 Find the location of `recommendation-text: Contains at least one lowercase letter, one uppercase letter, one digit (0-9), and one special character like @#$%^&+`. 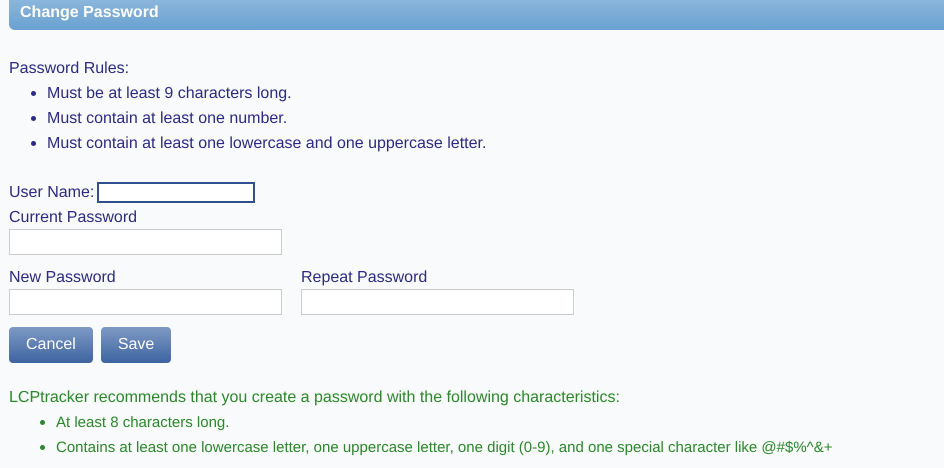

recommendation-text: Contains at least one lowercase letter, one uppercase letter, one digit (0-9), and one special character like @#$%^&+ is located at coordinates (444, 447).